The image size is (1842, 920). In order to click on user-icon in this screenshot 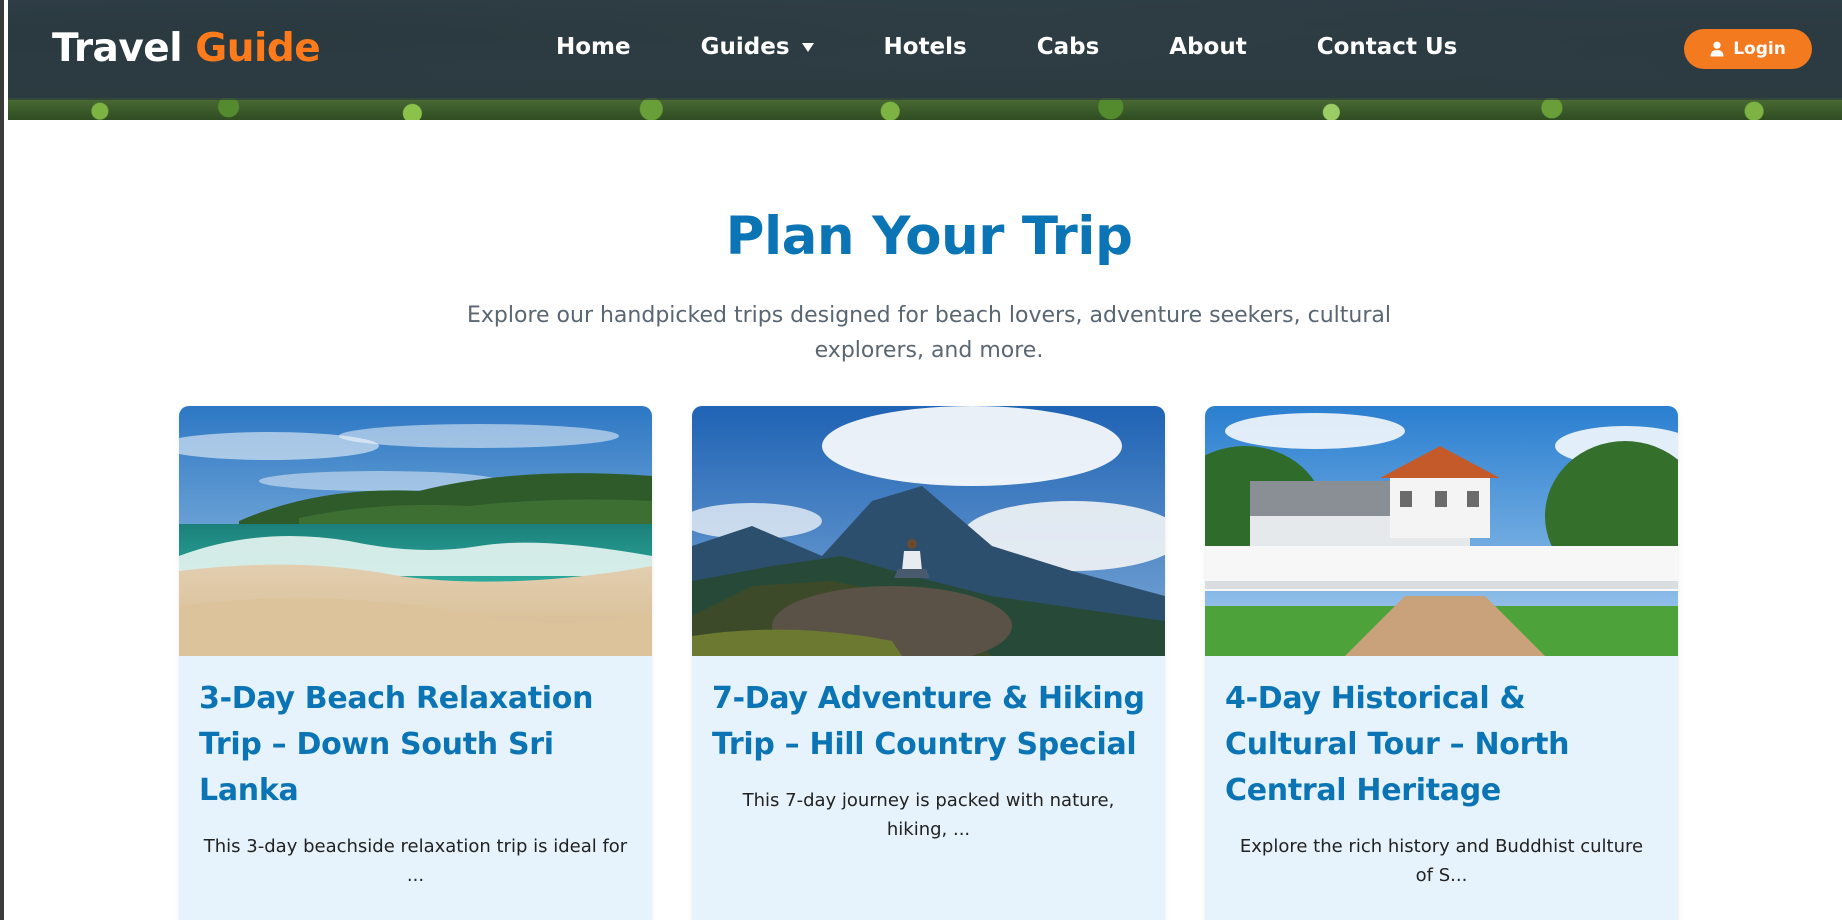, I will do `click(1717, 49)`.